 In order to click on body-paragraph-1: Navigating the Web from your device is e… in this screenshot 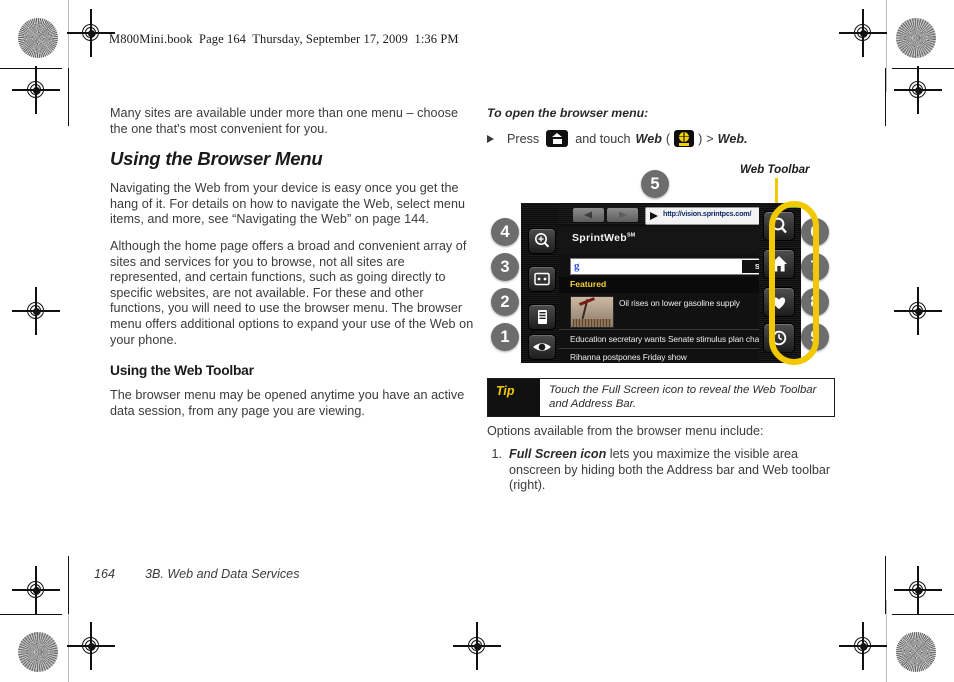, I will do `click(288, 204)`.